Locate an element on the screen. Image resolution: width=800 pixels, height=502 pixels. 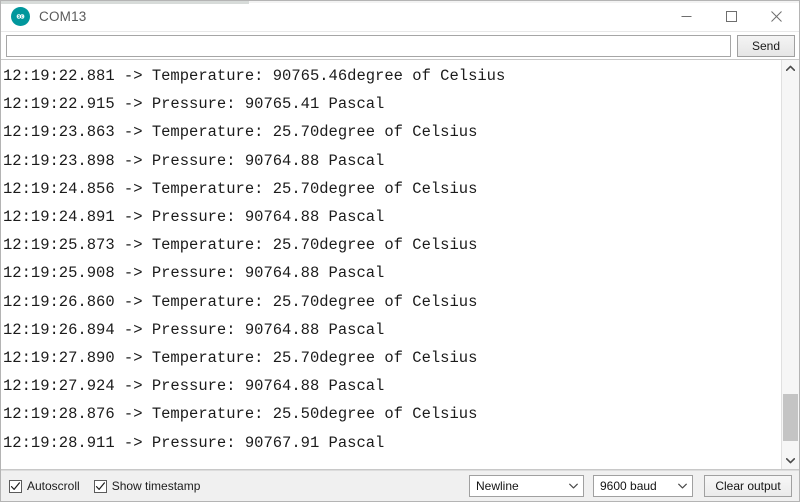
chevron-up-icon is located at coordinates (790, 68).